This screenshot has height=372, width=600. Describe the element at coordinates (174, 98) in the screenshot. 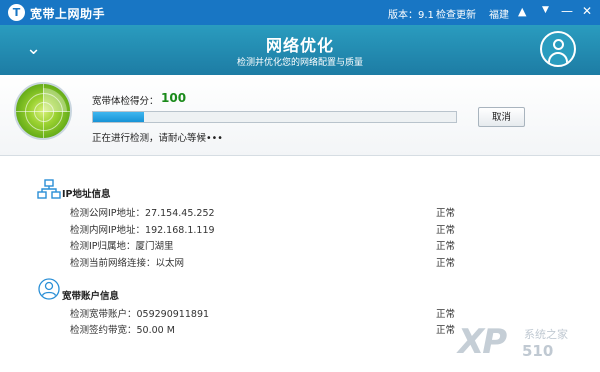

I see `score-value: 100` at that location.